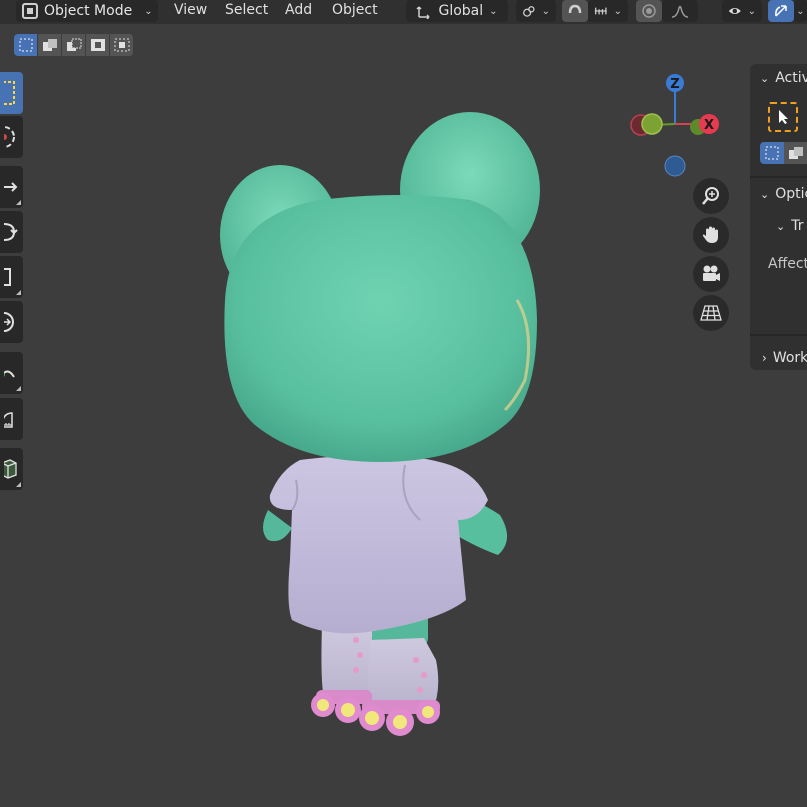 This screenshot has height=807, width=807. What do you see at coordinates (9, 374) in the screenshot?
I see `annotate-icon` at bounding box center [9, 374].